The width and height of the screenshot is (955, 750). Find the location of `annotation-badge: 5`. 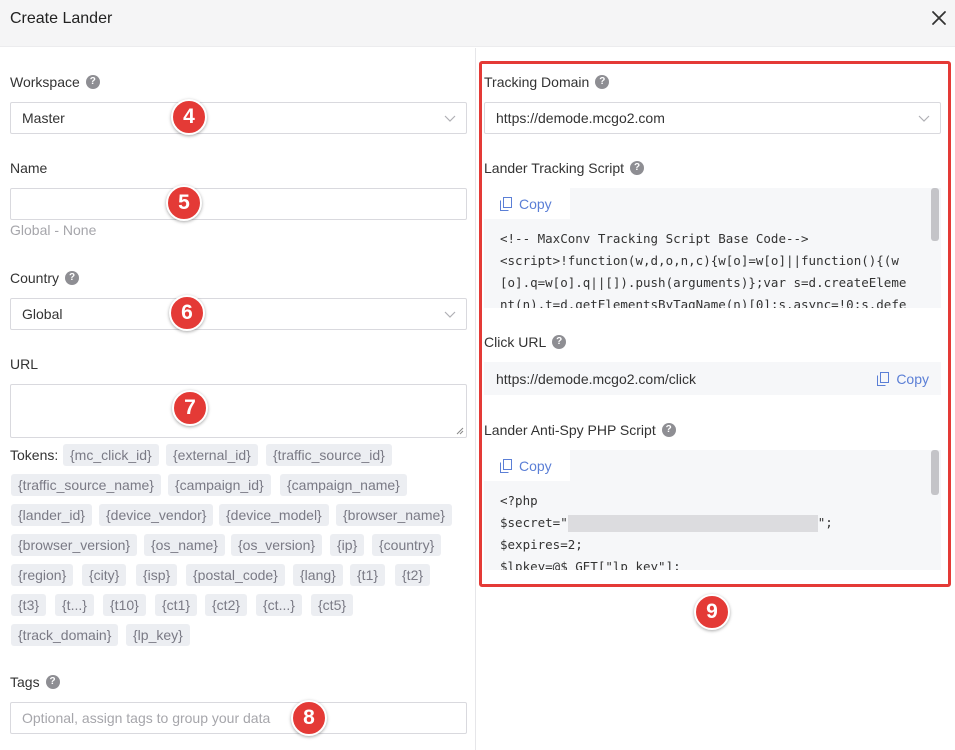

annotation-badge: 5 is located at coordinates (184, 203).